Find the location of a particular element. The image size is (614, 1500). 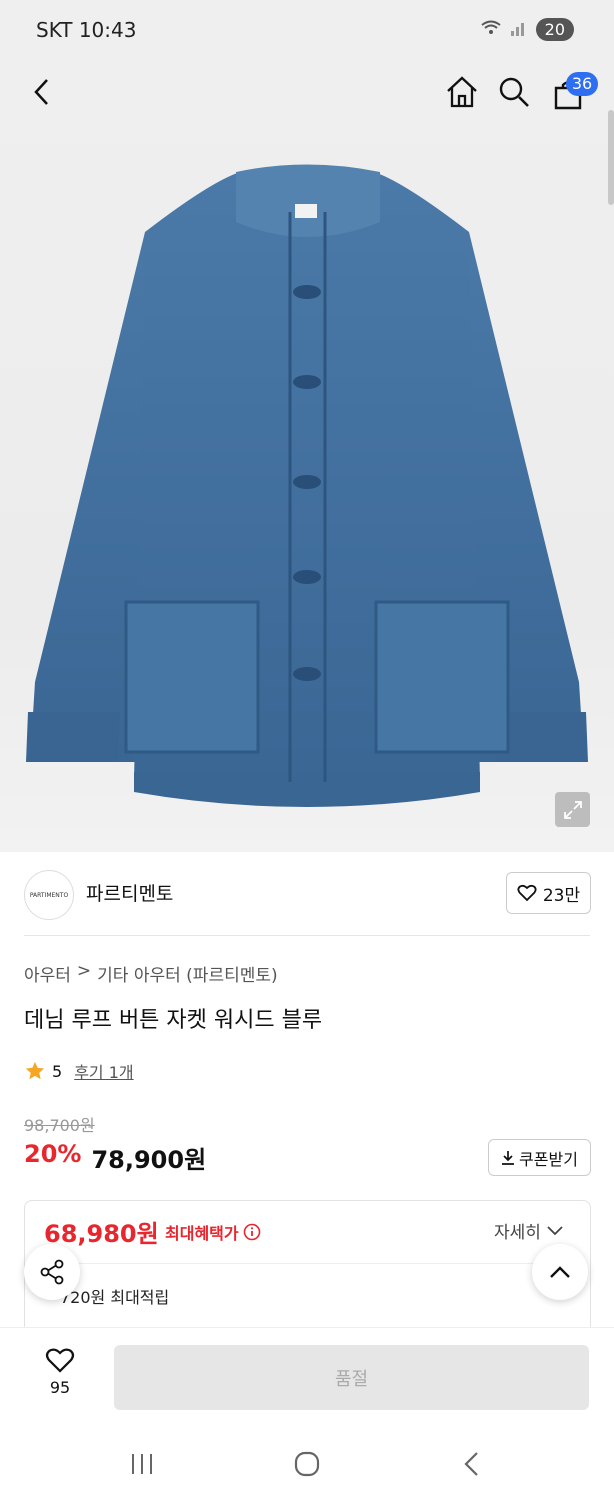

cart-count-badge: 36 is located at coordinates (582, 84).